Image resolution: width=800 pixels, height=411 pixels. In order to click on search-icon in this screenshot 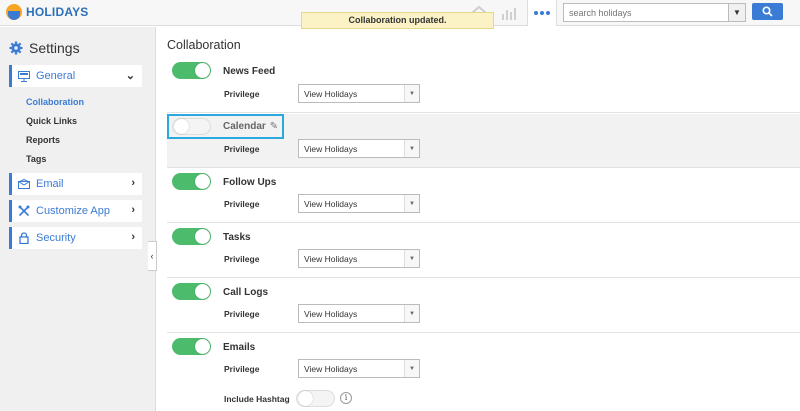, I will do `click(767, 11)`.